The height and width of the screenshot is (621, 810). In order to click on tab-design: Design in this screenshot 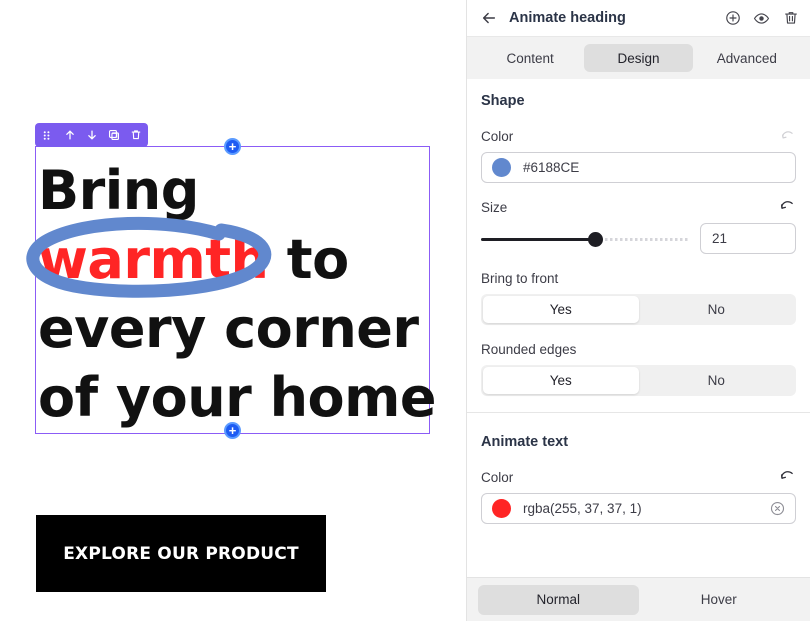, I will do `click(638, 58)`.